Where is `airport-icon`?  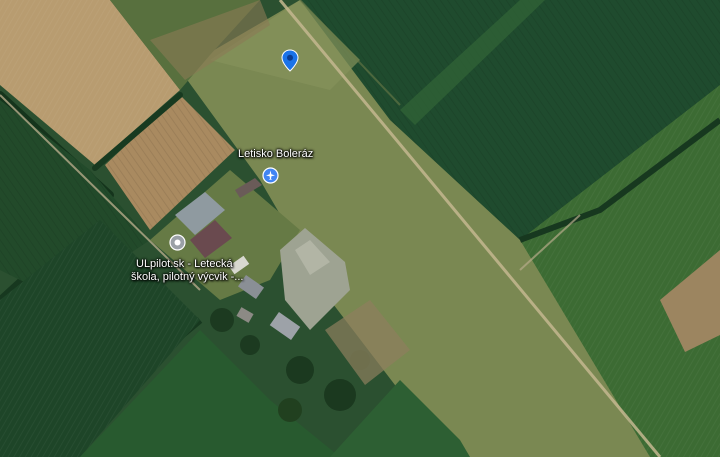 airport-icon is located at coordinates (270, 175).